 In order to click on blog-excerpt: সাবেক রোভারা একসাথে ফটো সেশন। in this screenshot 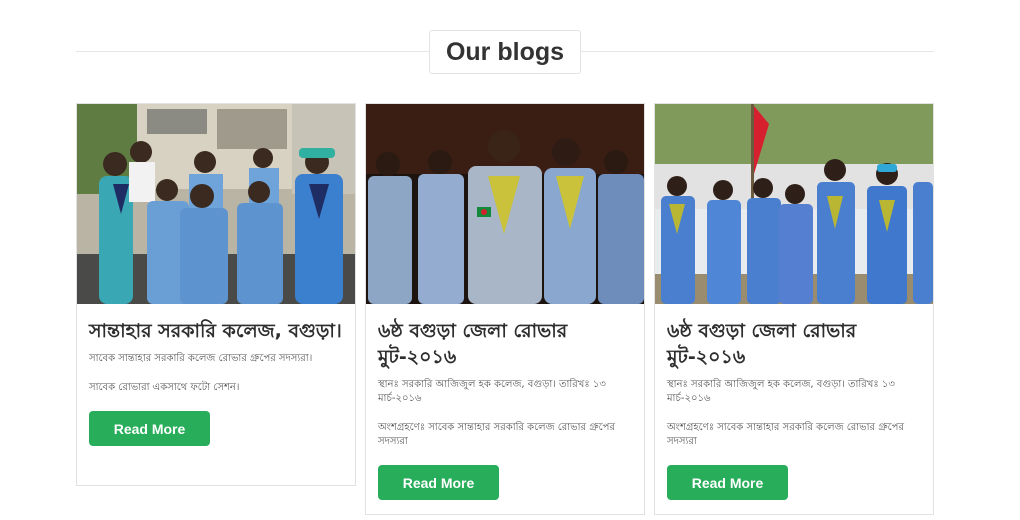, I will do `click(164, 387)`.